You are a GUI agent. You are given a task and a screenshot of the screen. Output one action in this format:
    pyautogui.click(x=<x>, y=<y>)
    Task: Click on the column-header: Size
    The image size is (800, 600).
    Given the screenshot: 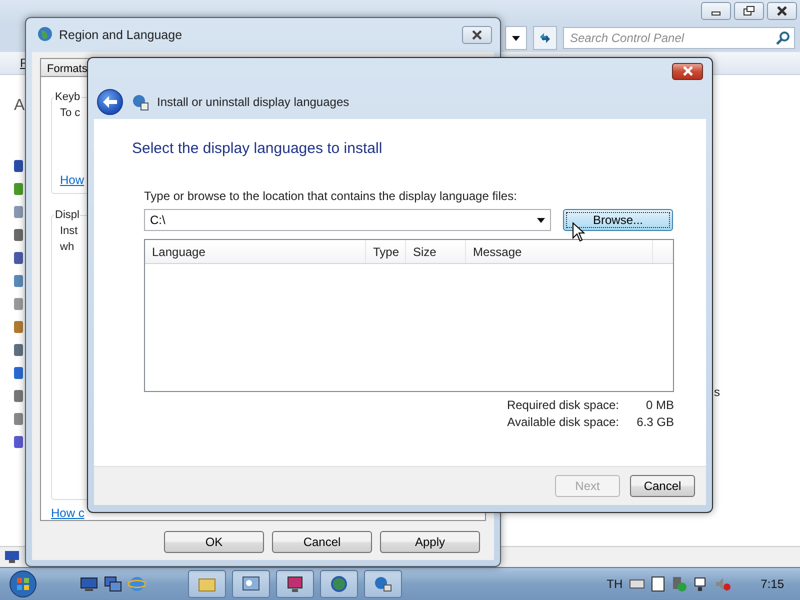 What is the action you would take?
    pyautogui.click(x=436, y=251)
    